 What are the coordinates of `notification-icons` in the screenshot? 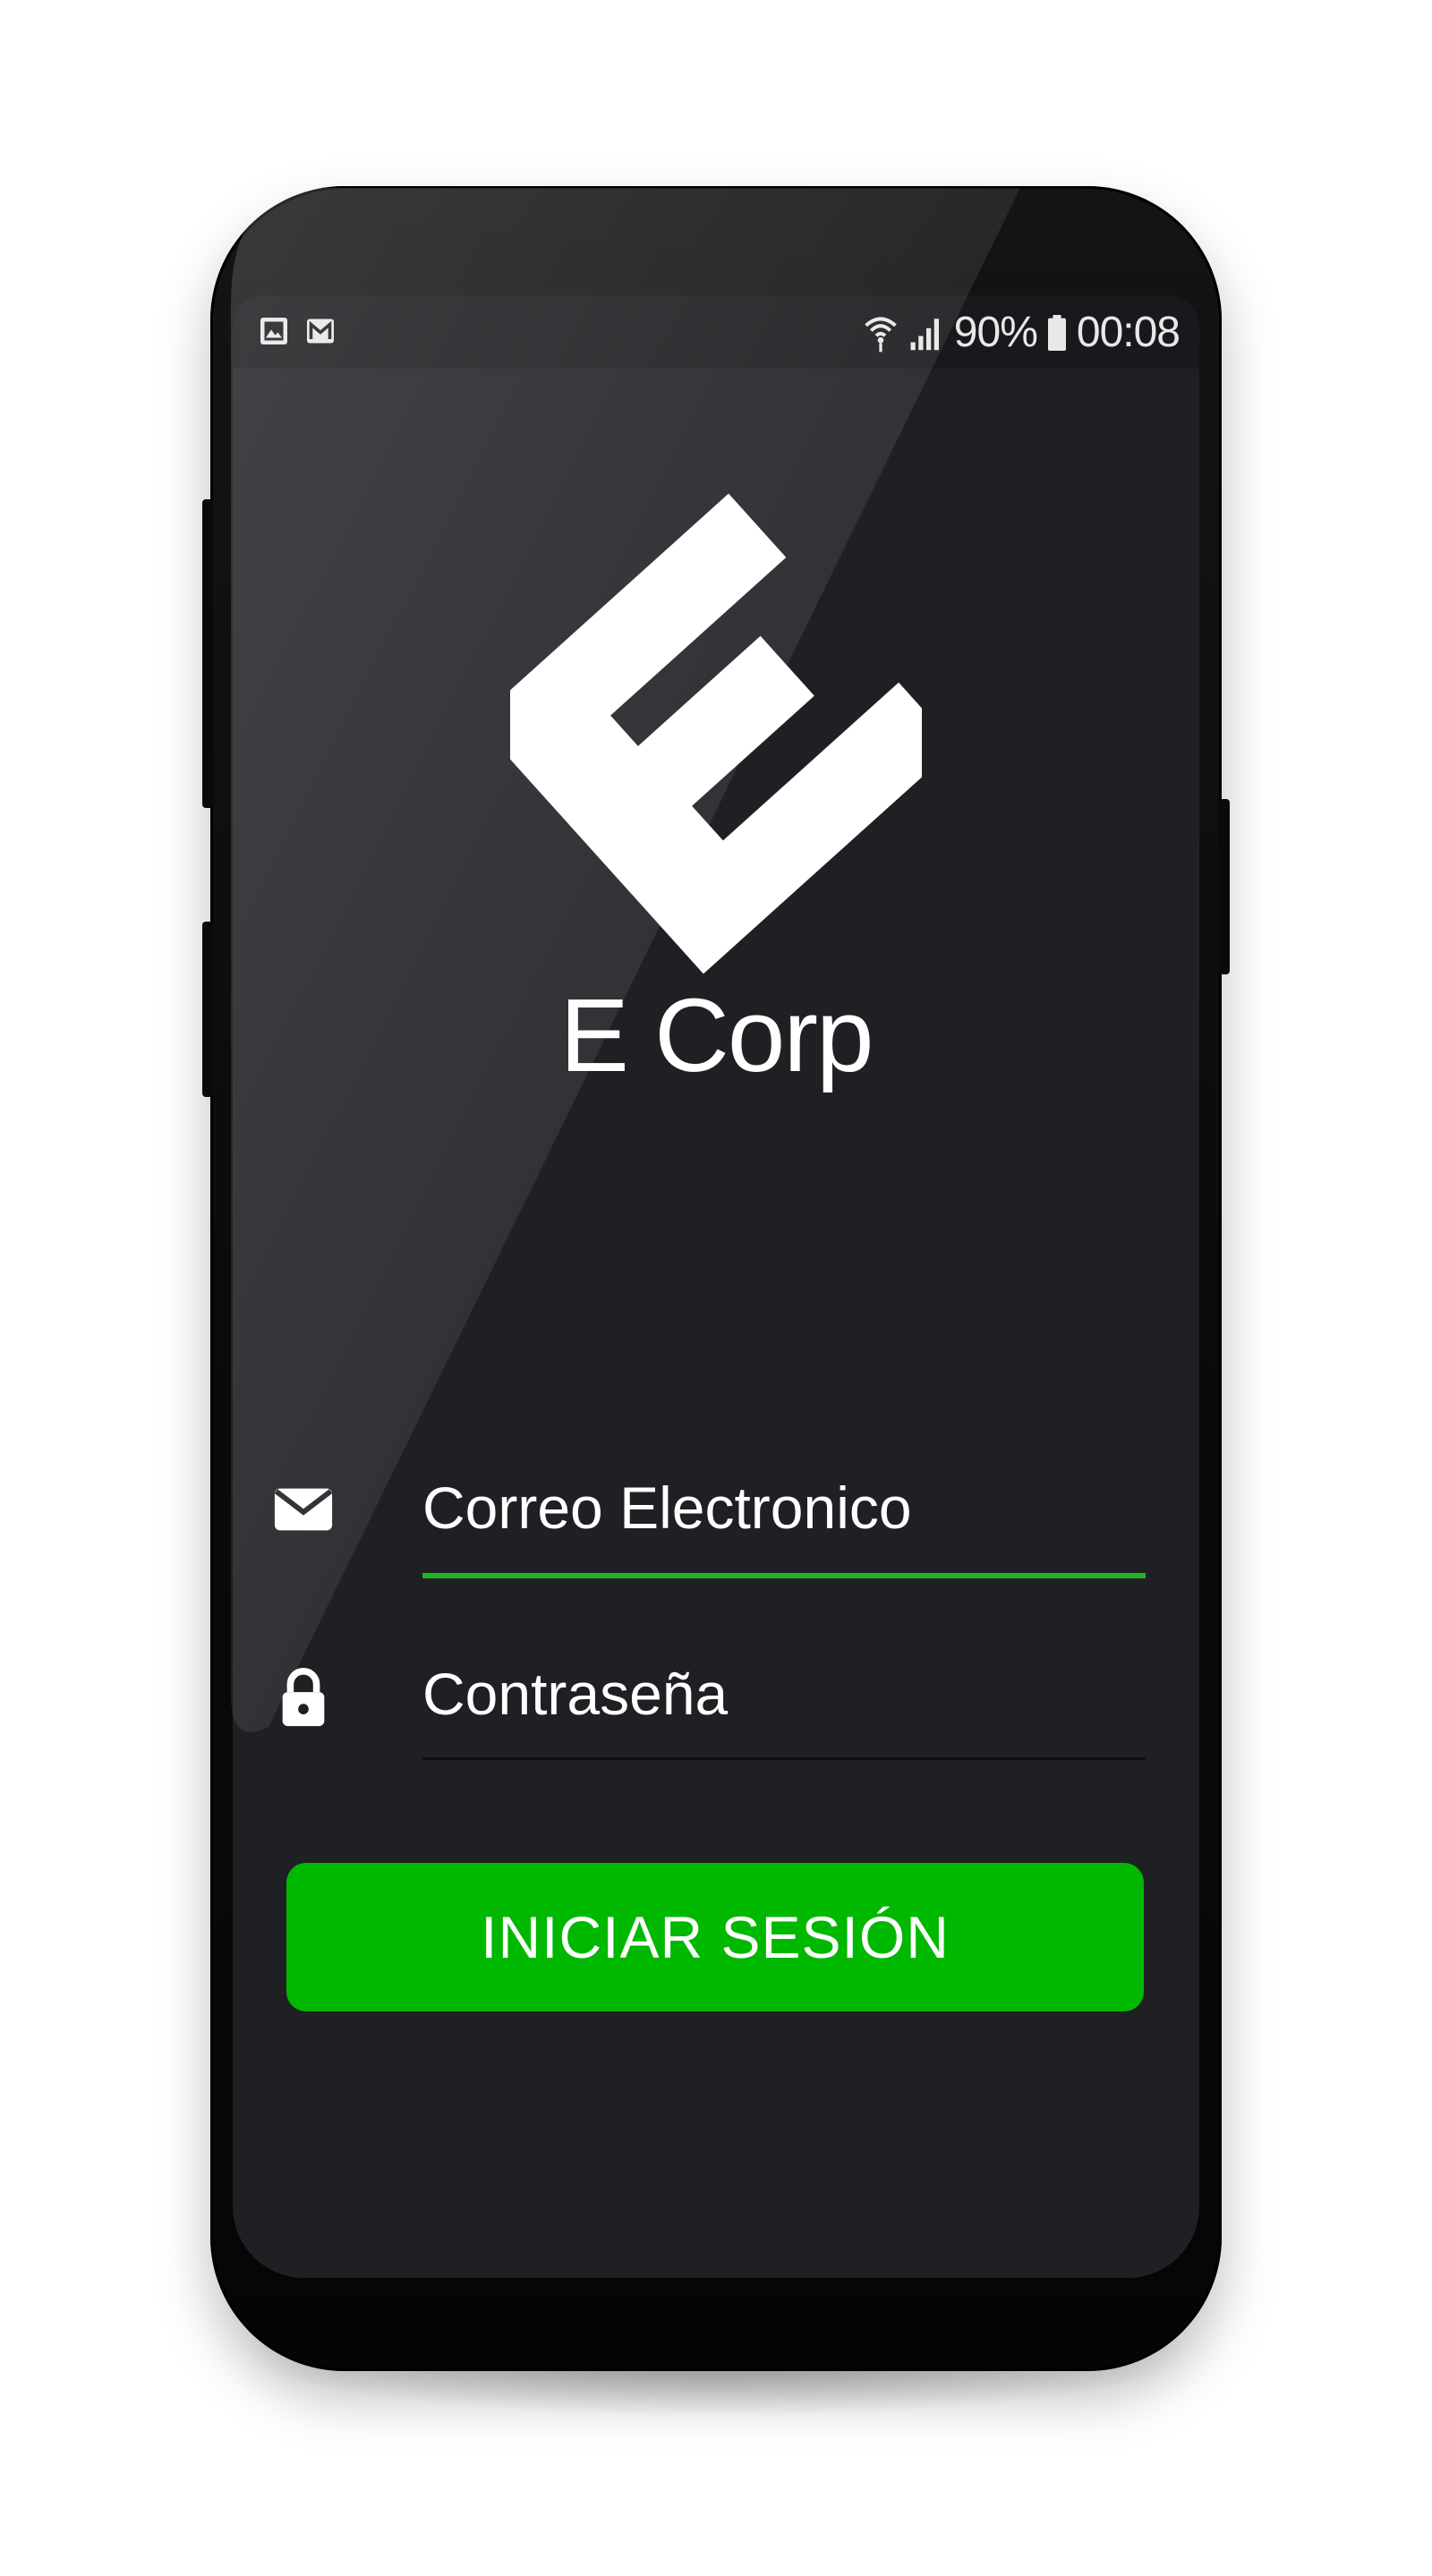 It's located at (297, 331).